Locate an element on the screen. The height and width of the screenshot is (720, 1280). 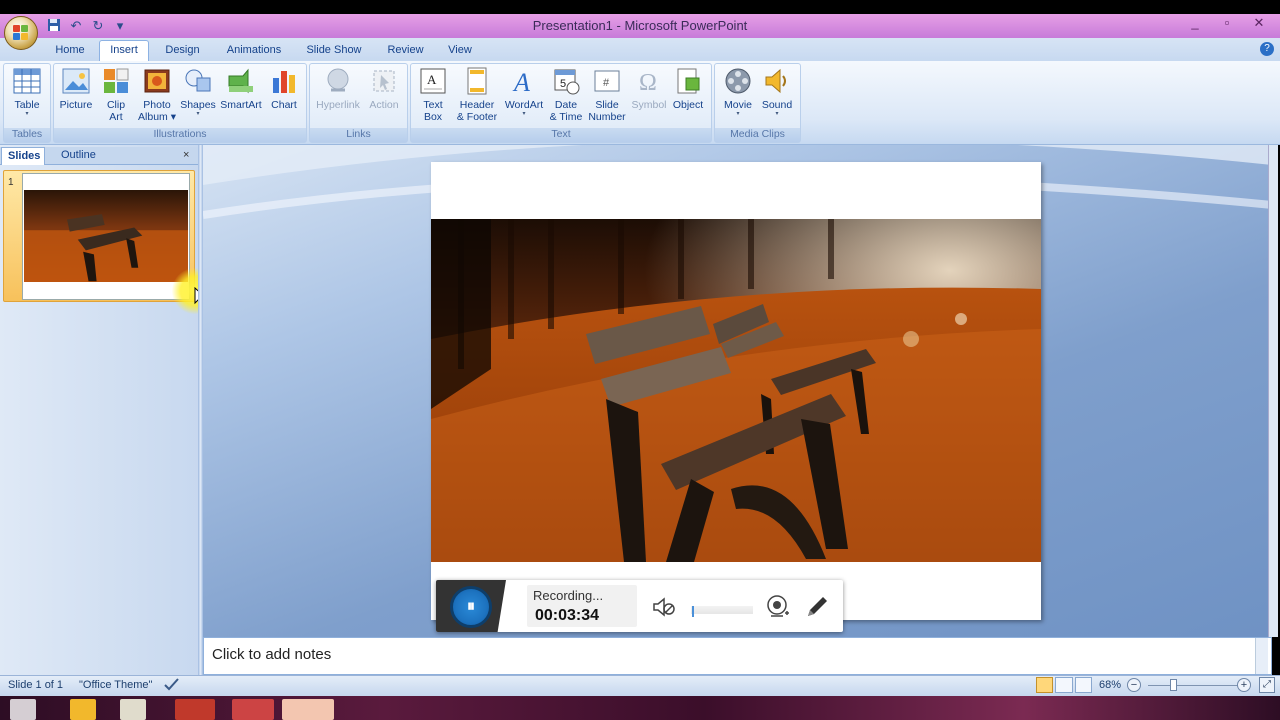
action-button: Action is located at coordinates (384, 88).